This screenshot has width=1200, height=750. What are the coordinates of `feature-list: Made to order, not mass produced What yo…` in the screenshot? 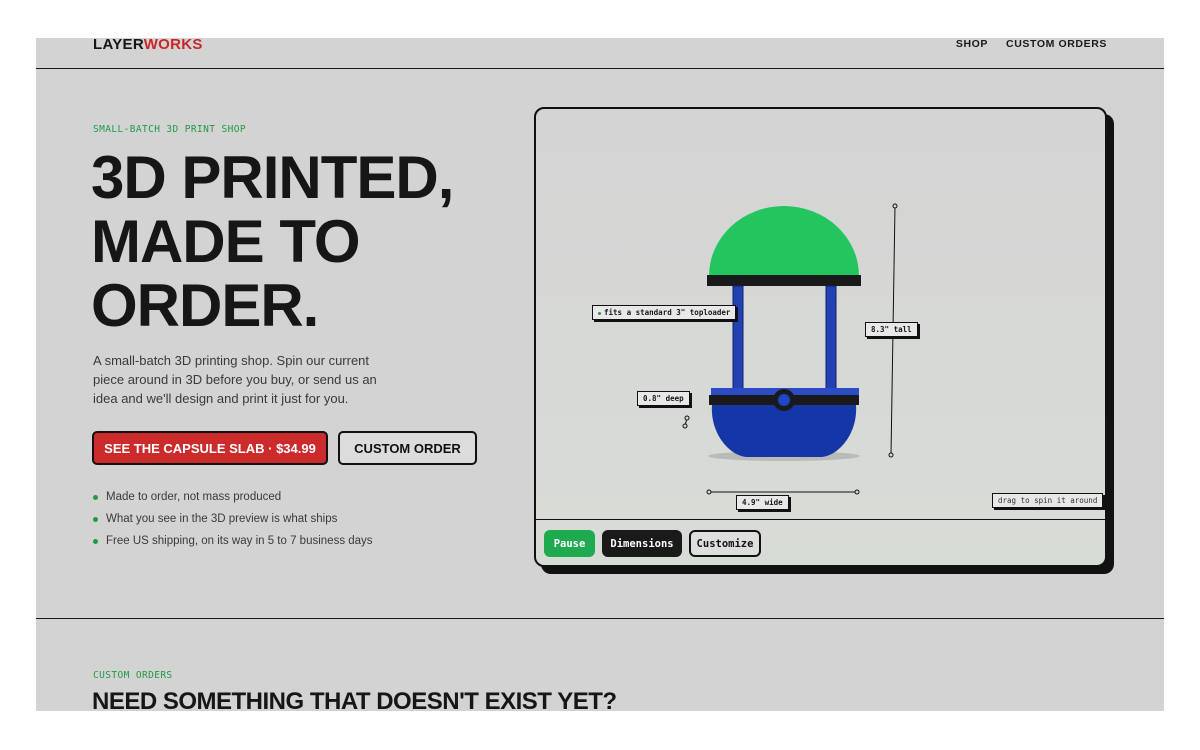 It's located at (233, 523).